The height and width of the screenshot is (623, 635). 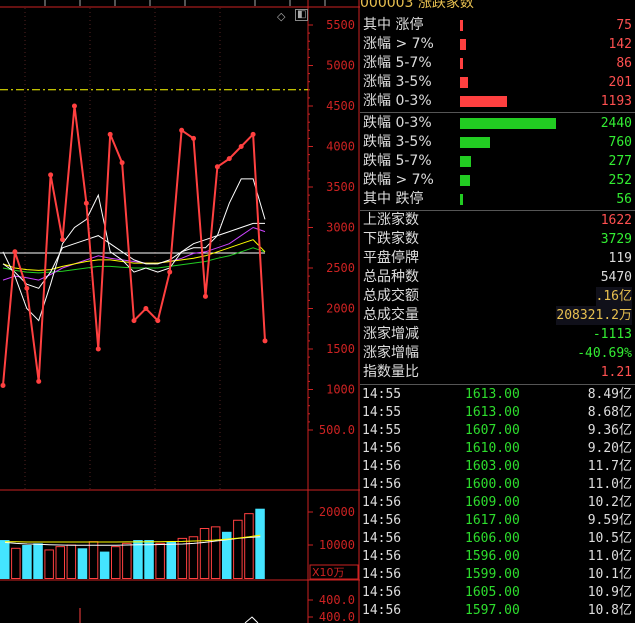 I want to click on tick-price: 1610.00, so click(x=492, y=448).